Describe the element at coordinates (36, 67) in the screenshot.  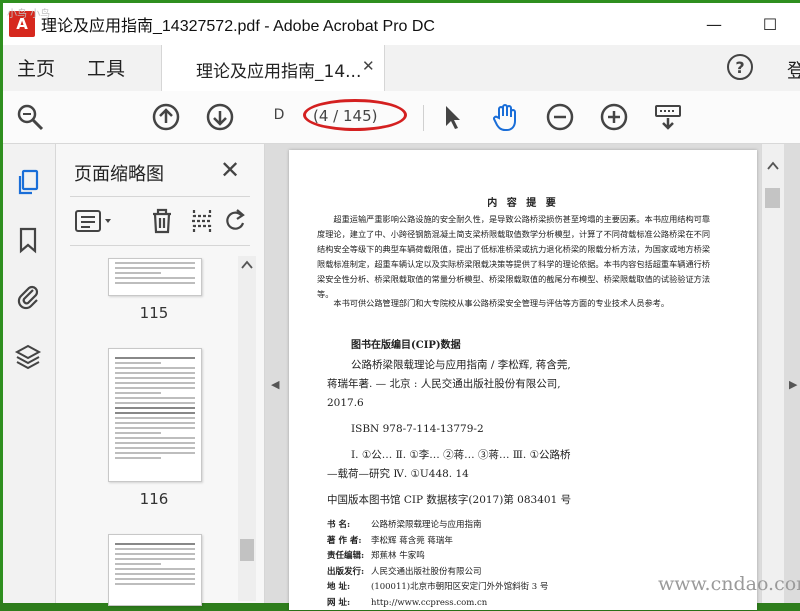
I see `menu-home: 主页` at that location.